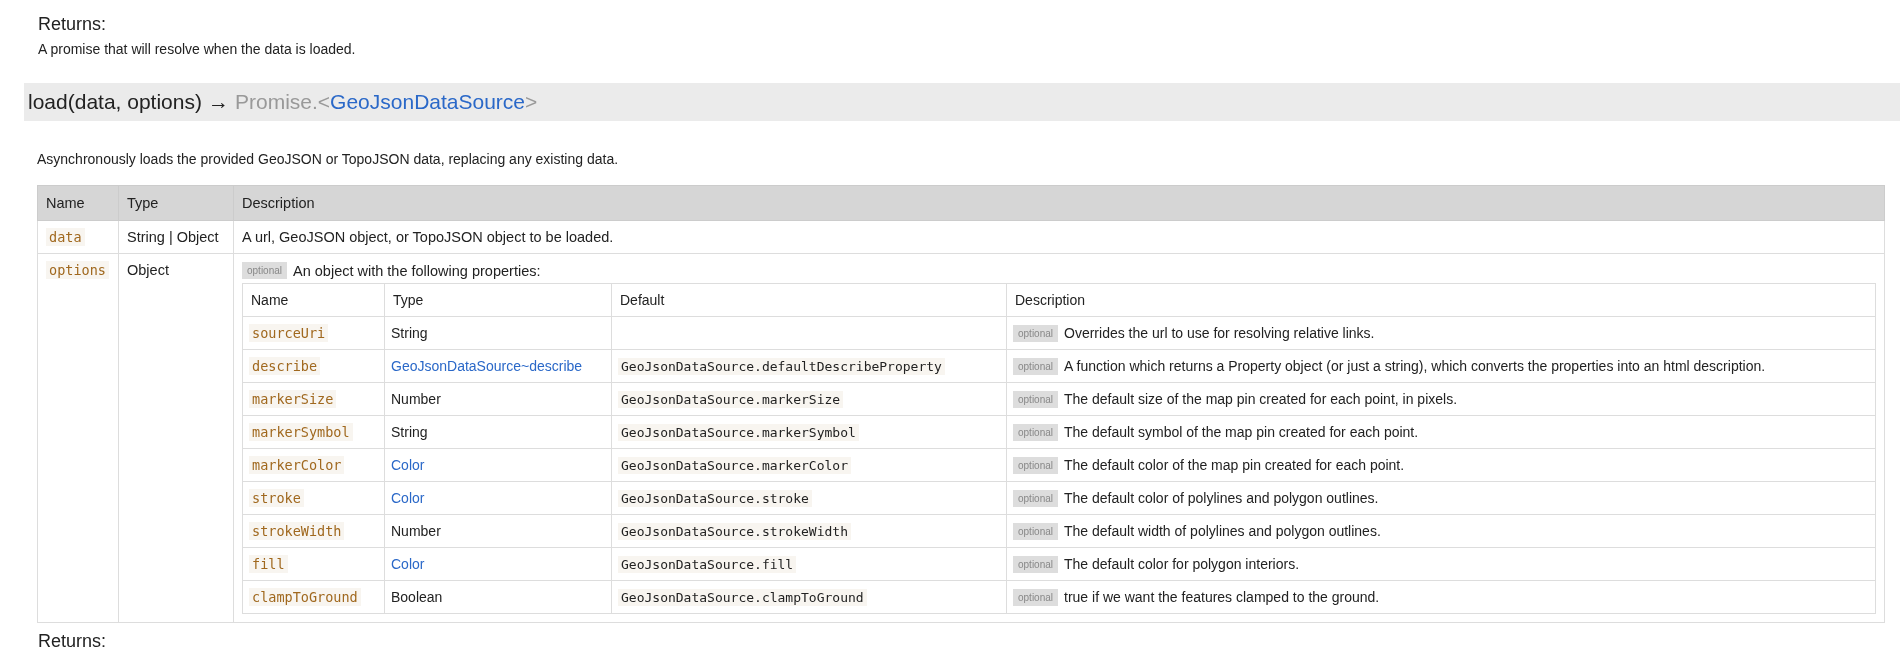  What do you see at coordinates (297, 531) in the screenshot?
I see `property-name: strokeWidth` at bounding box center [297, 531].